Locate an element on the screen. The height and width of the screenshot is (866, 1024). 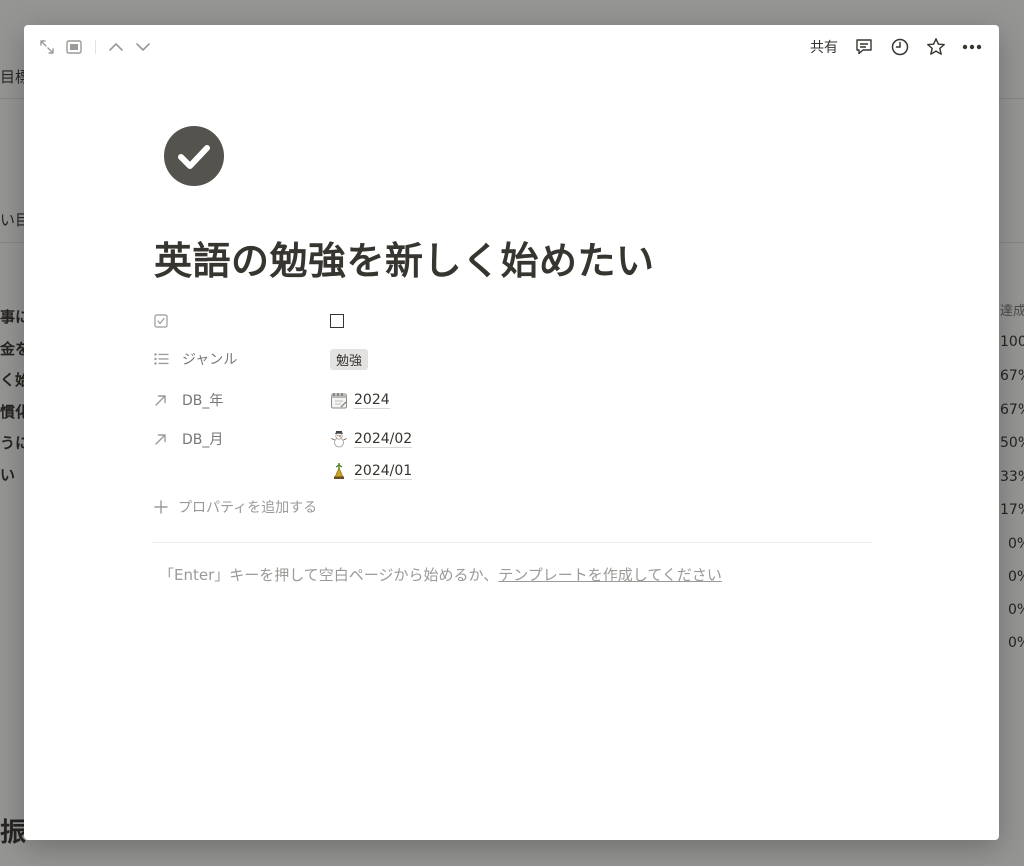
list-icon is located at coordinates (165, 359).